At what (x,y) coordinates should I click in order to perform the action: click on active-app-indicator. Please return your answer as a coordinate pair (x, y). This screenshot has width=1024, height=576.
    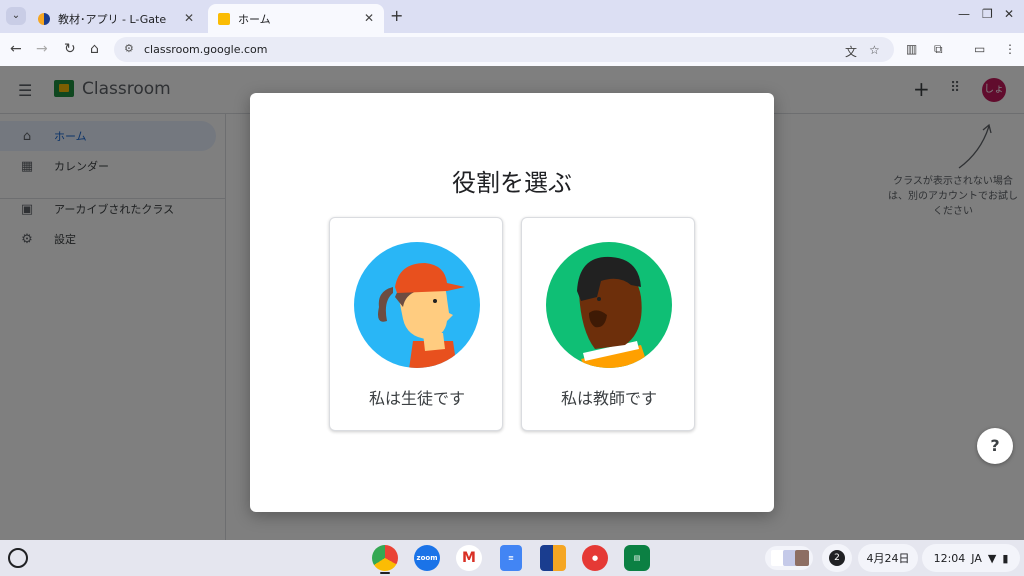
    Looking at the image, I should click on (385, 573).